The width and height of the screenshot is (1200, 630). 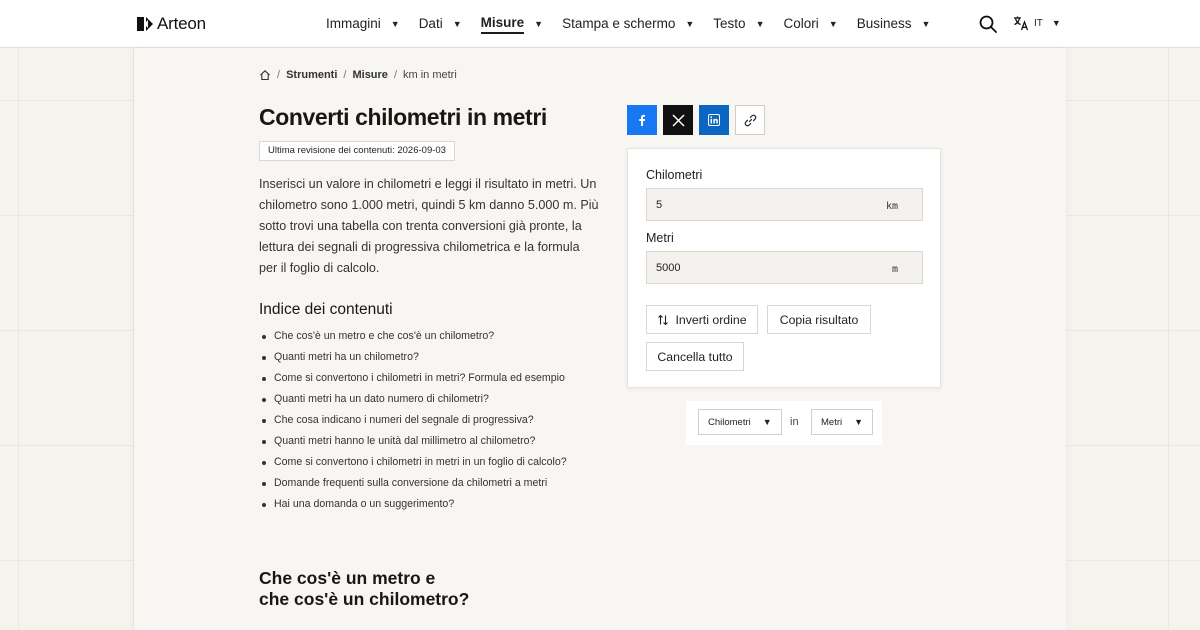 What do you see at coordinates (884, 23) in the screenshot?
I see `nav-label: Business` at bounding box center [884, 23].